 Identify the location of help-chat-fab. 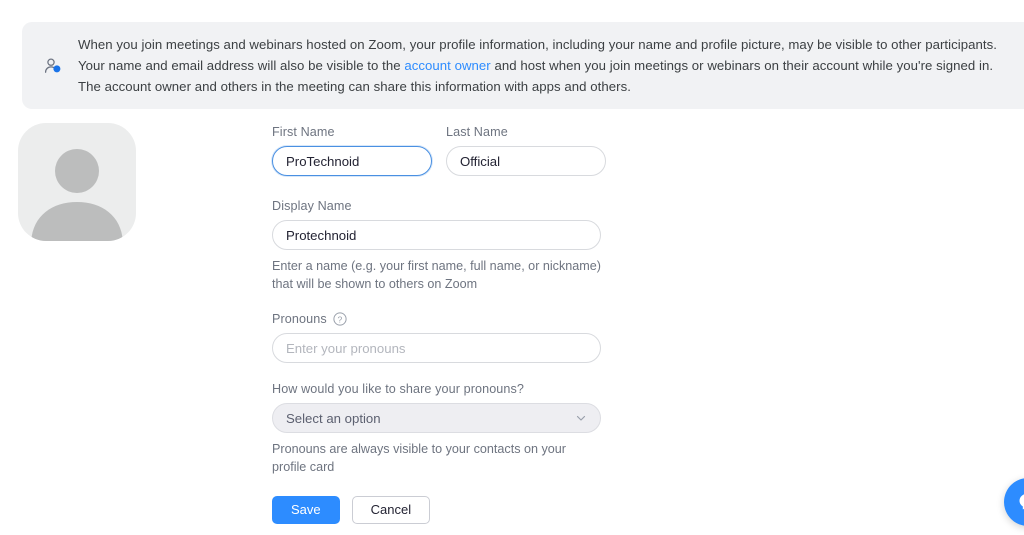
(1014, 502).